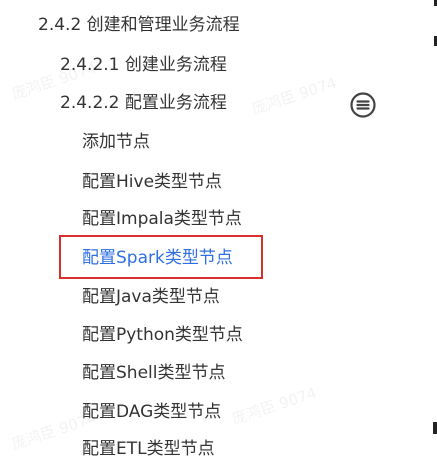 The height and width of the screenshot is (472, 437). I want to click on toc-item-create-manage-flow: 2.4.2 创建和管理业务流程, so click(139, 25).